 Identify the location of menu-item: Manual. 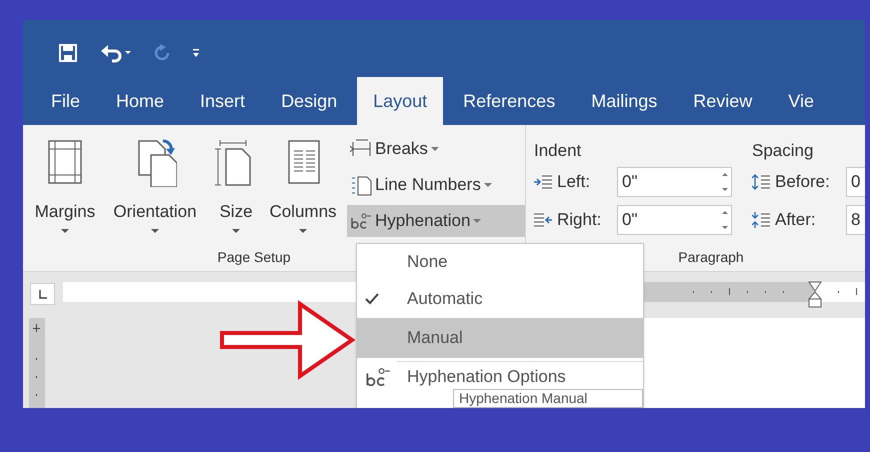
(500, 338).